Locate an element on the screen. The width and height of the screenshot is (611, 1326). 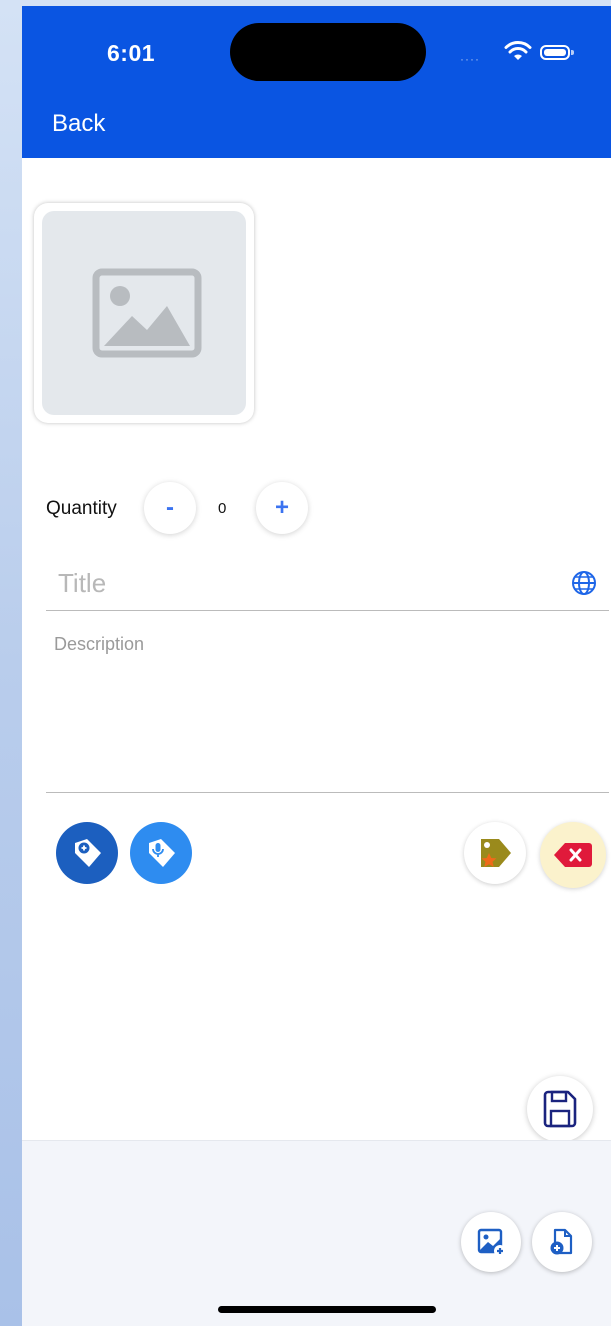
home-indicator is located at coordinates (327, 1309).